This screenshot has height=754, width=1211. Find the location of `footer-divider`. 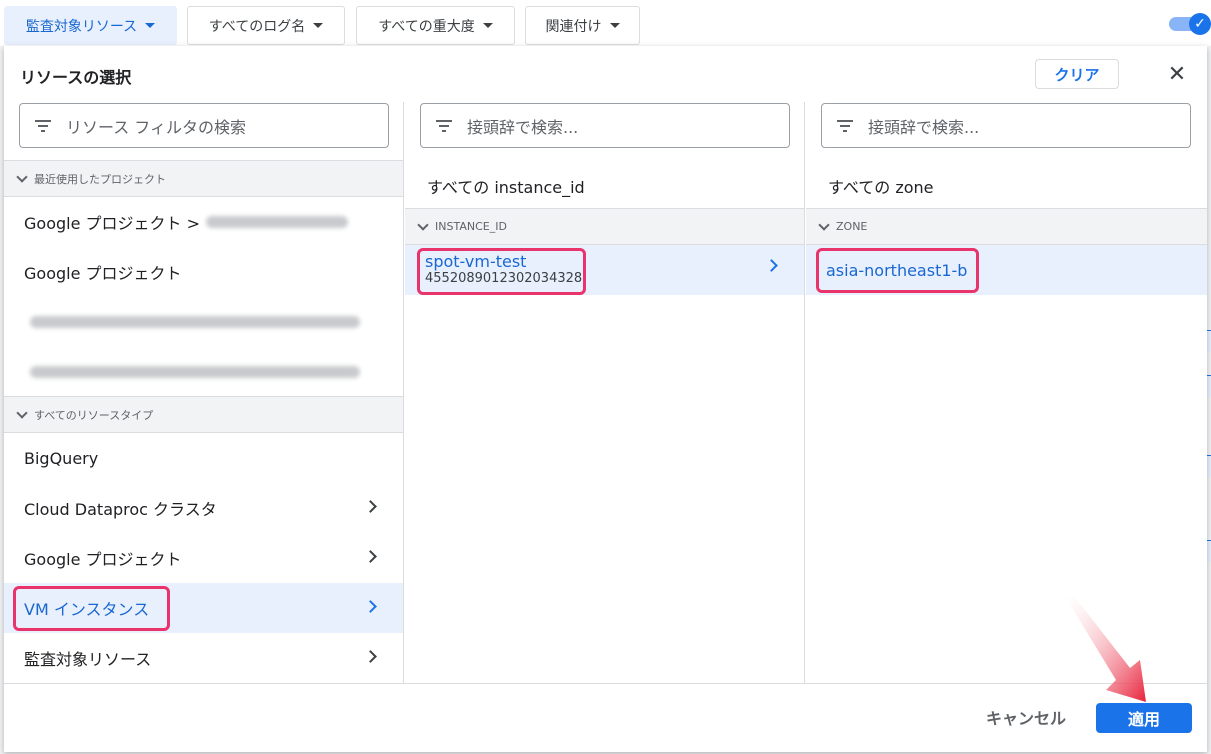

footer-divider is located at coordinates (605, 683).